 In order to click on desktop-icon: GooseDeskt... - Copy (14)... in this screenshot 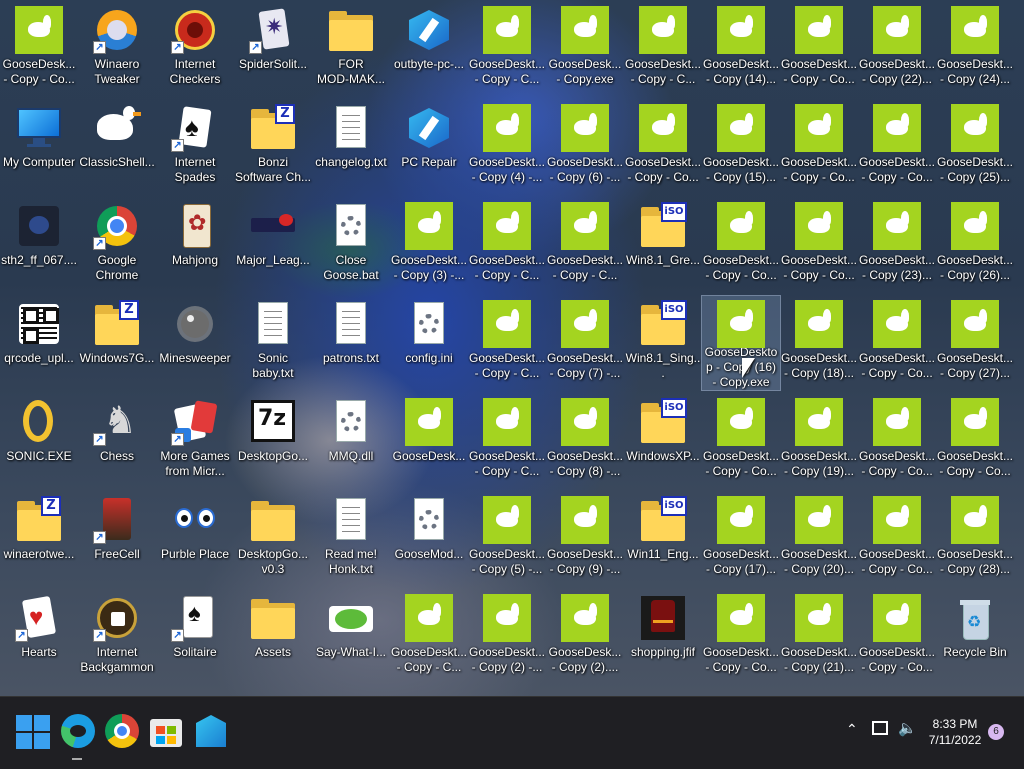, I will do `click(741, 49)`.